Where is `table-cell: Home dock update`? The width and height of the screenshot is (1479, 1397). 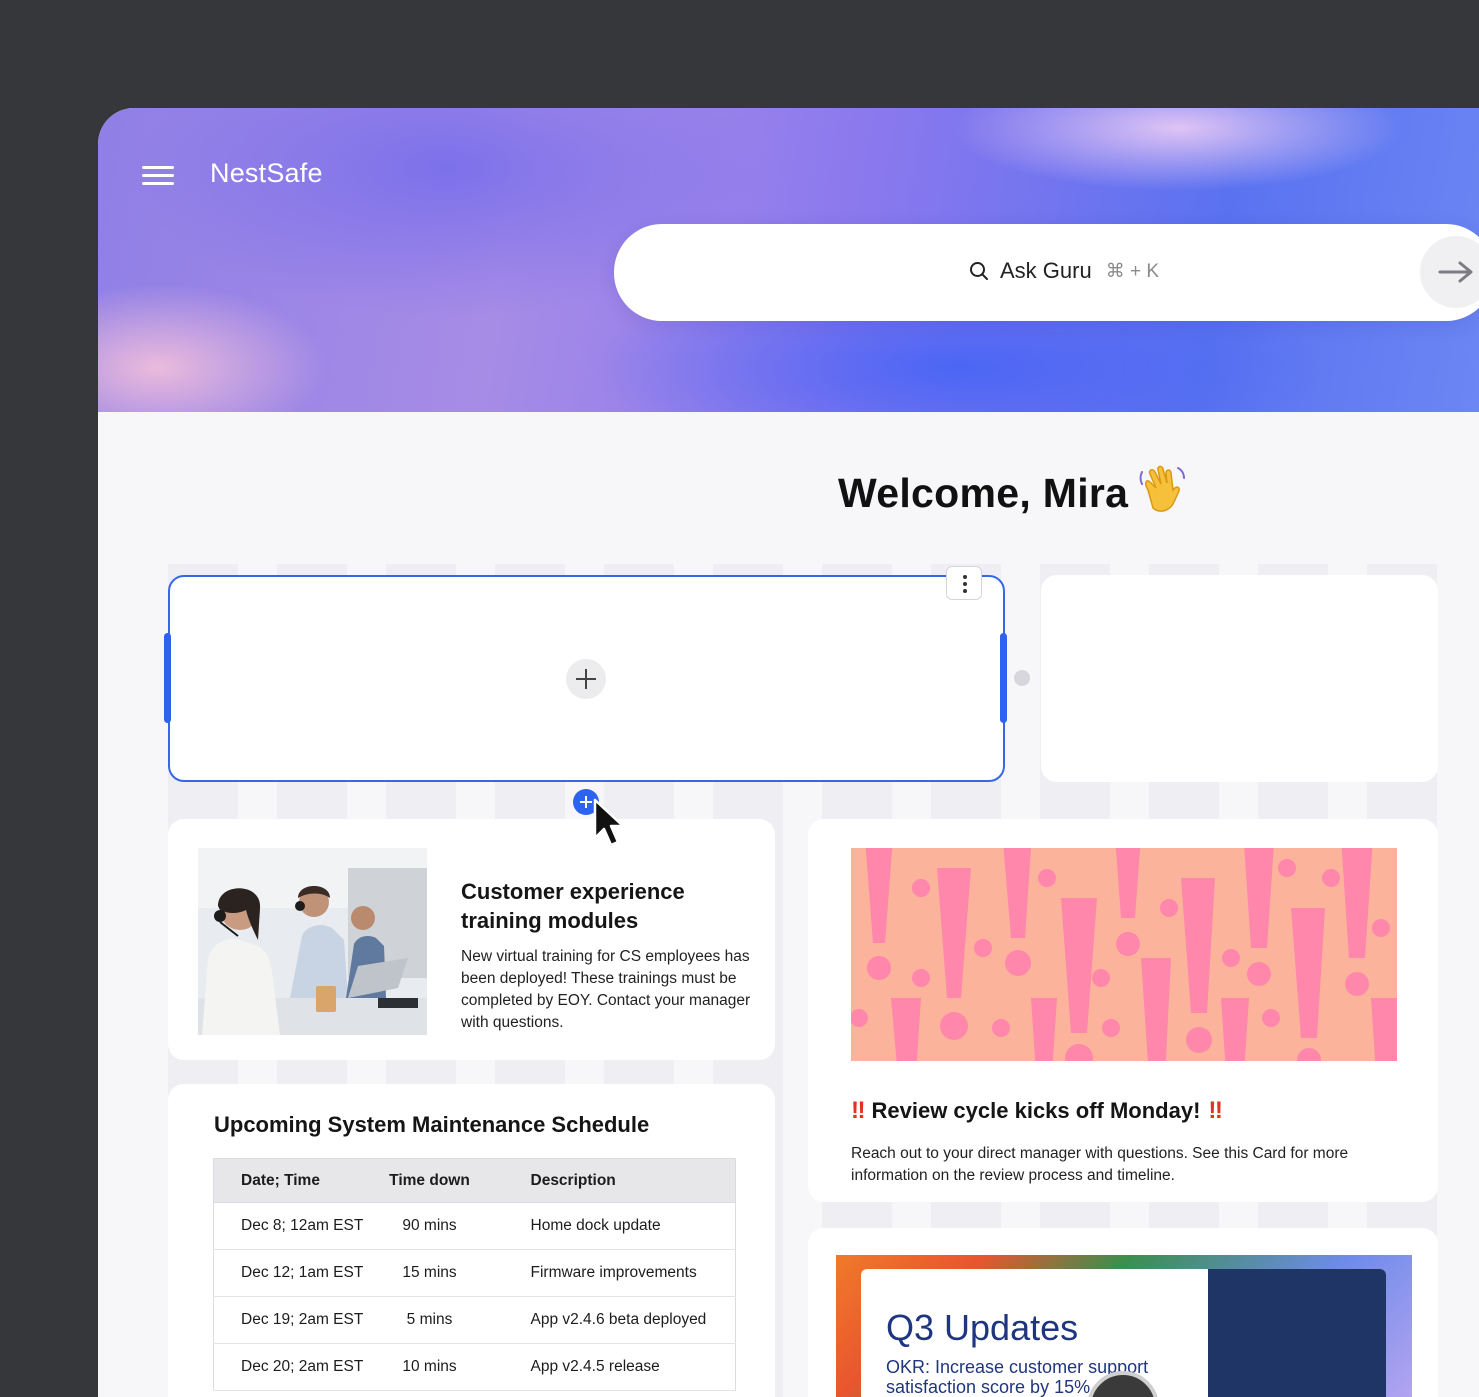
table-cell: Home dock update is located at coordinates (612, 1226).